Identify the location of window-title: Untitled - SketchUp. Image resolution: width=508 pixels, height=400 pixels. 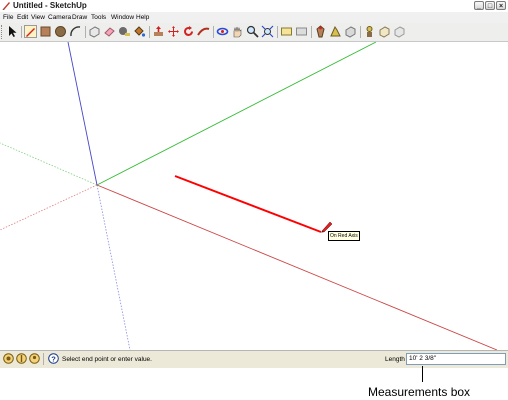
(50, 5).